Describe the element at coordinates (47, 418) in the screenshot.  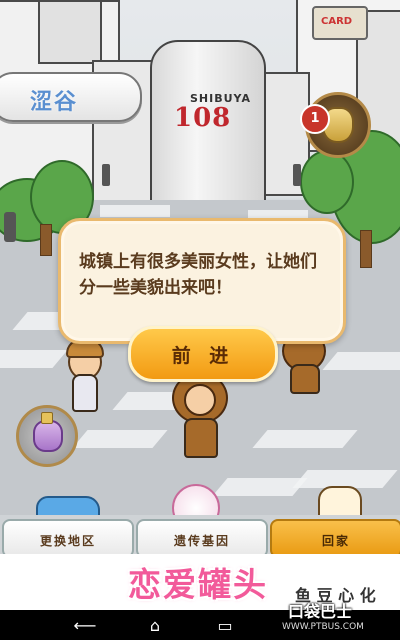
I see `perfume-cap-icon` at that location.